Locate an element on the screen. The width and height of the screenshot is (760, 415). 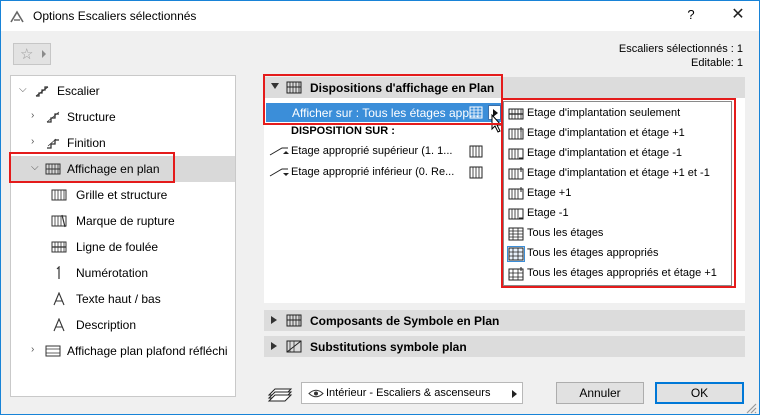
one-story-up-icon is located at coordinates (516, 193).